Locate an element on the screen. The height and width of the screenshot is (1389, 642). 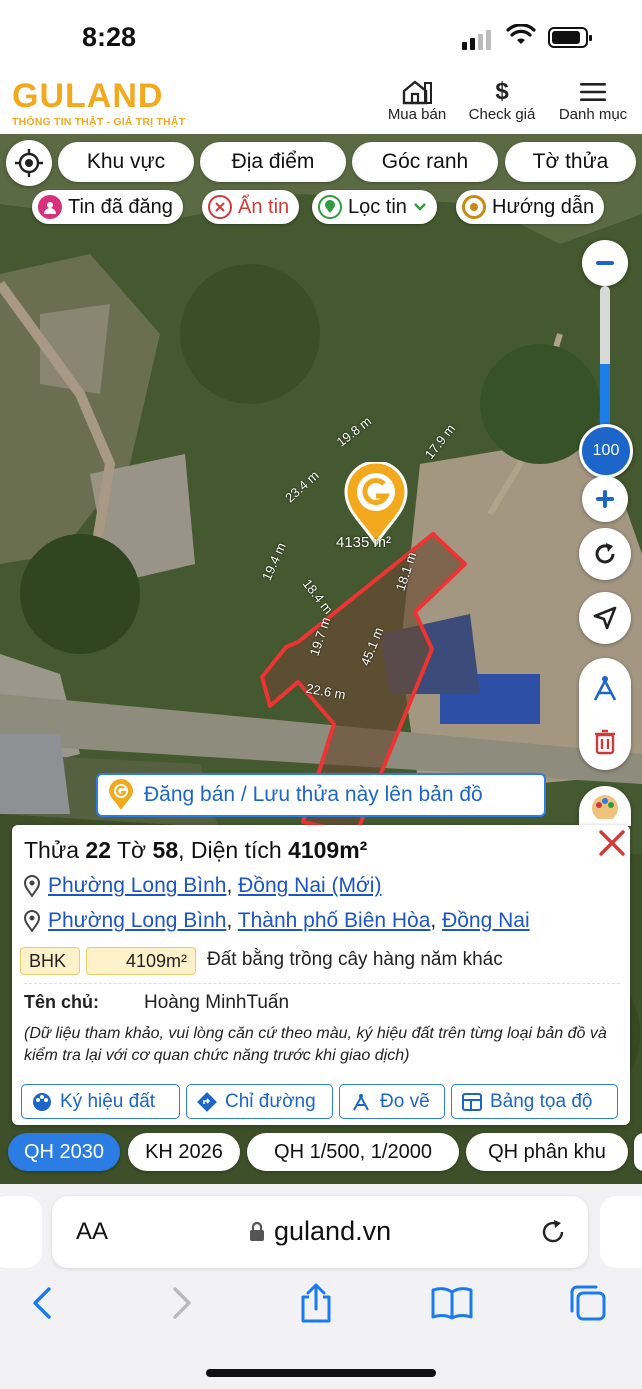
locate-me-button is located at coordinates (29, 163).